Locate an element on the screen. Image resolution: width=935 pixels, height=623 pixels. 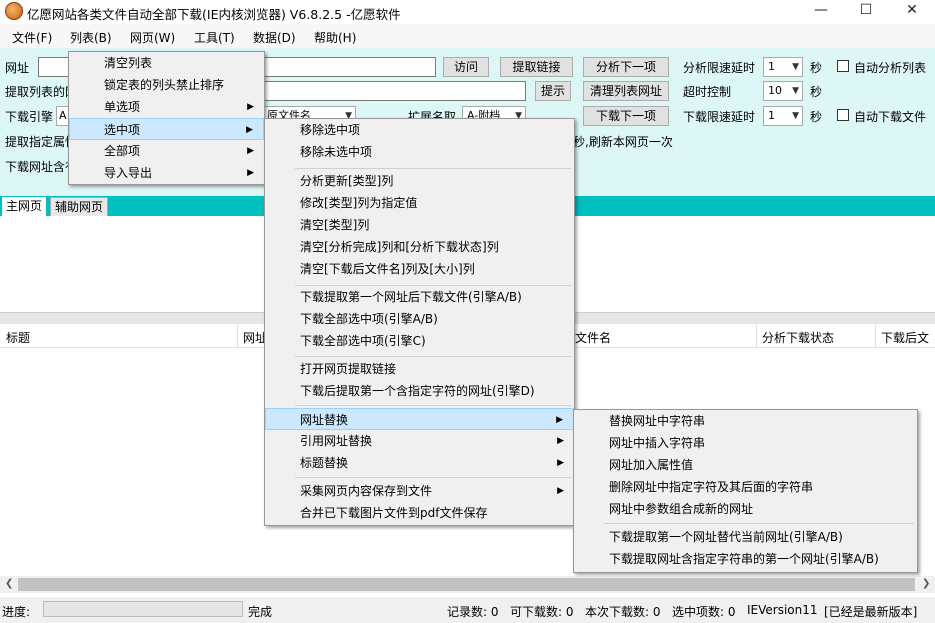
extract-list-input is located at coordinates (394, 91).